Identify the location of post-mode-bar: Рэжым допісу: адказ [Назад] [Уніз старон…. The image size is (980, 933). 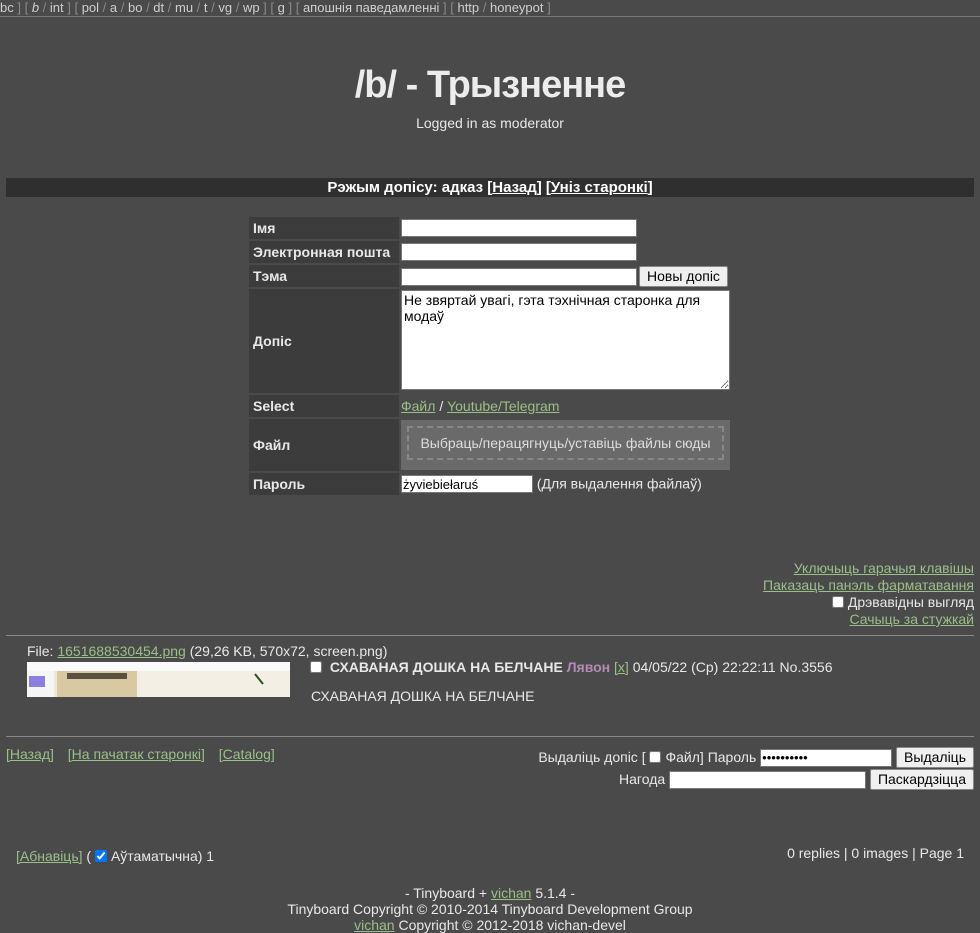
(490, 187).